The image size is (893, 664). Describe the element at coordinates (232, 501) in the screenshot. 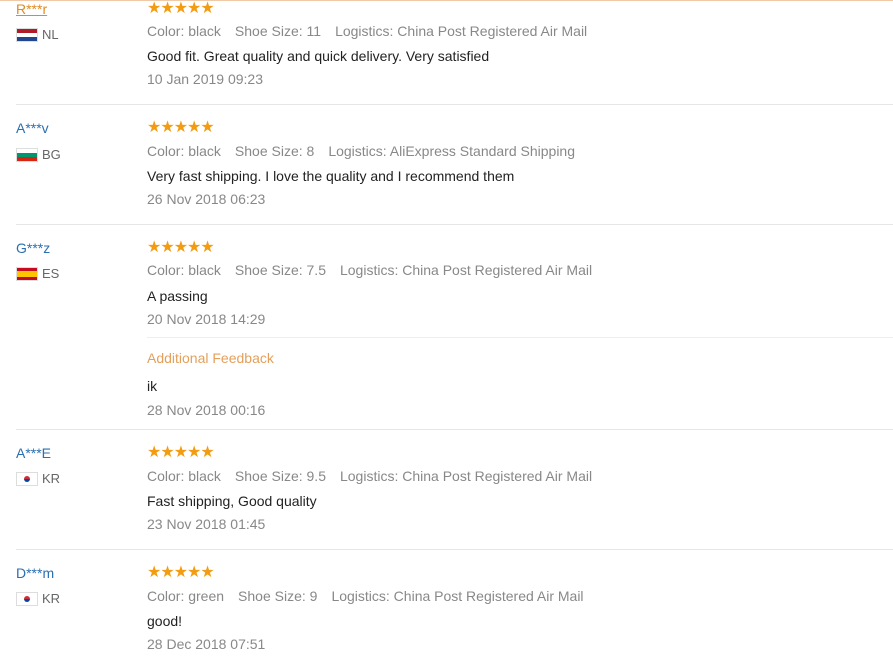

I see `review-text: Fast shipping, Good quality` at that location.